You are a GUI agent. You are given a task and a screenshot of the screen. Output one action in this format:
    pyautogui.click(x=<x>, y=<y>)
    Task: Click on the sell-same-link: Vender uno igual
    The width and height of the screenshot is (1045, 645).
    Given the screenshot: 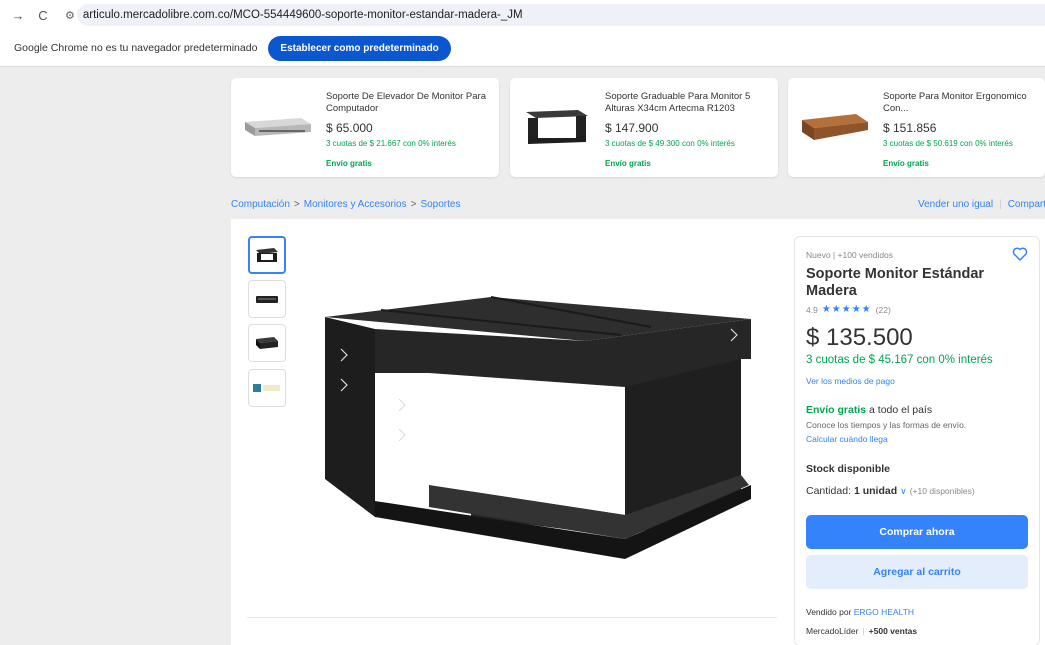 What is the action you would take?
    pyautogui.click(x=955, y=204)
    